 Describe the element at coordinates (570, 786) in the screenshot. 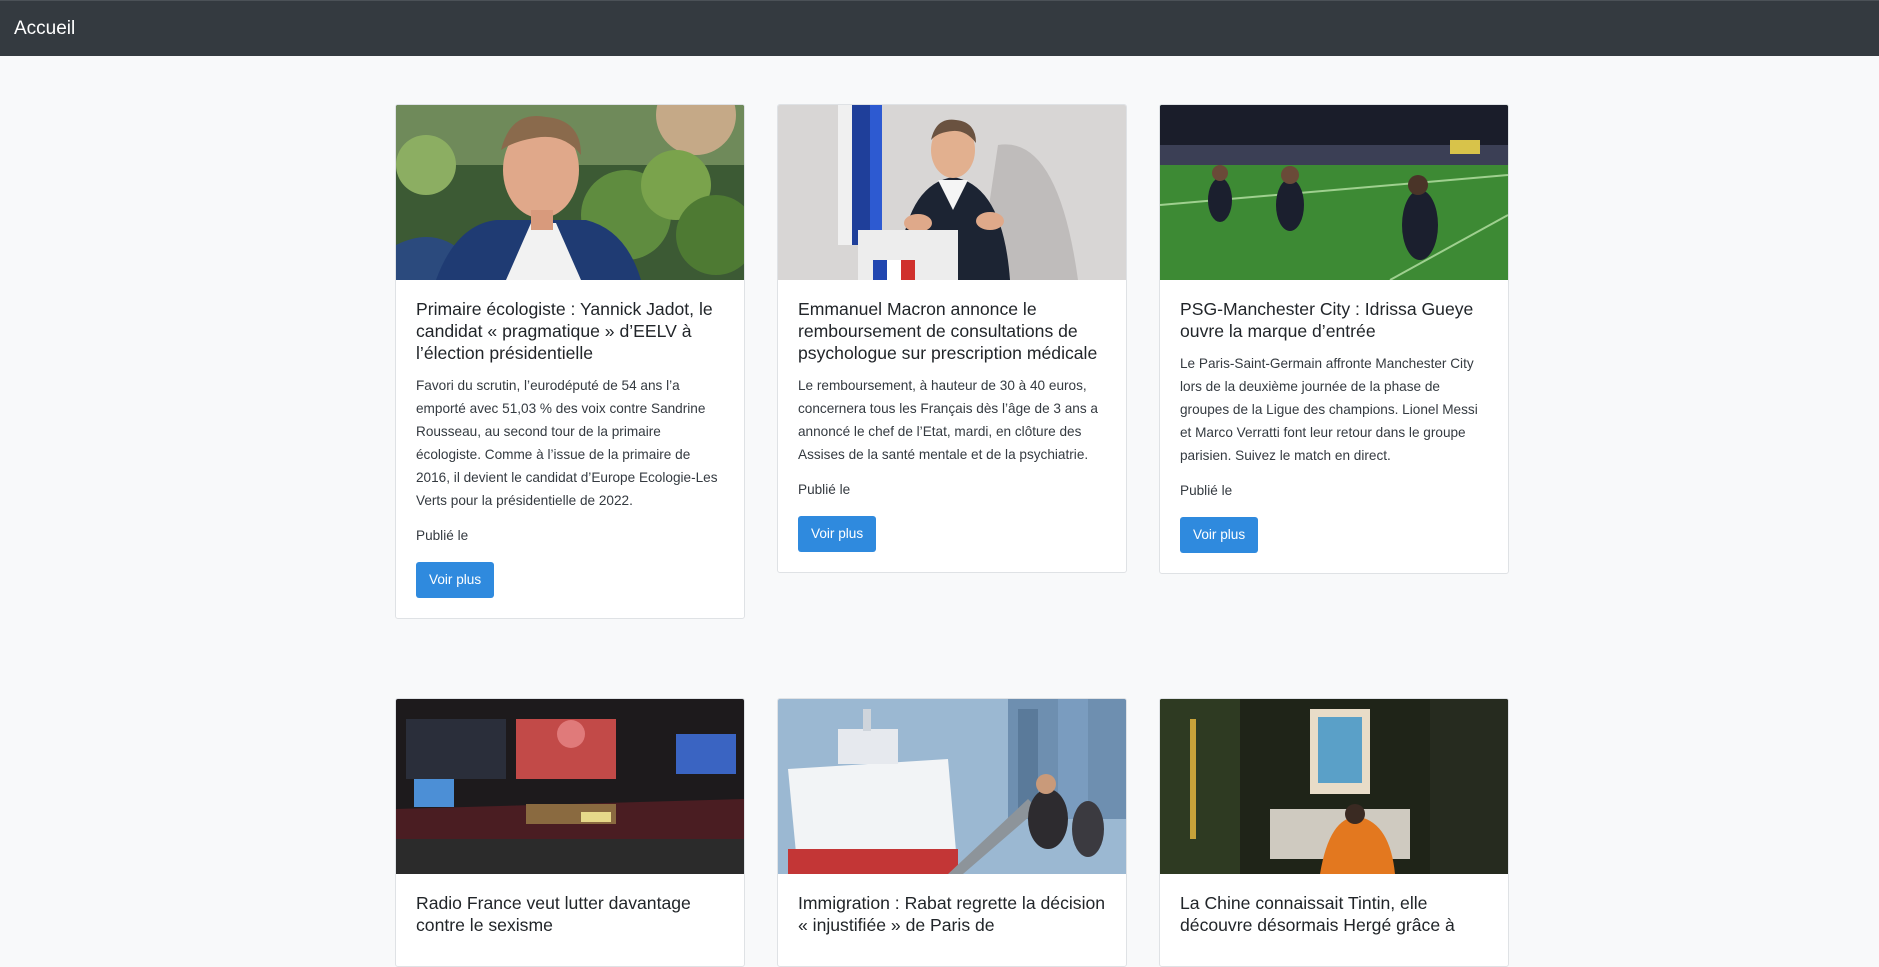

I see `article-image-radio-studio` at that location.